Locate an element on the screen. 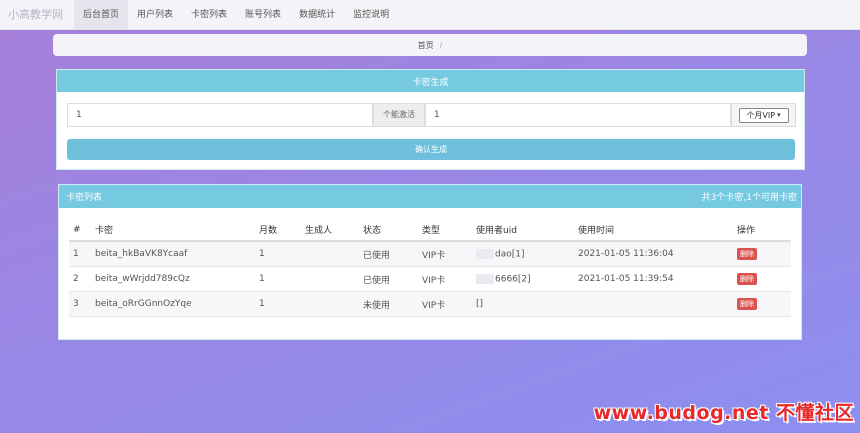 Image resolution: width=860 pixels, height=433 pixels. generate-button: 确认生成 is located at coordinates (431, 149).